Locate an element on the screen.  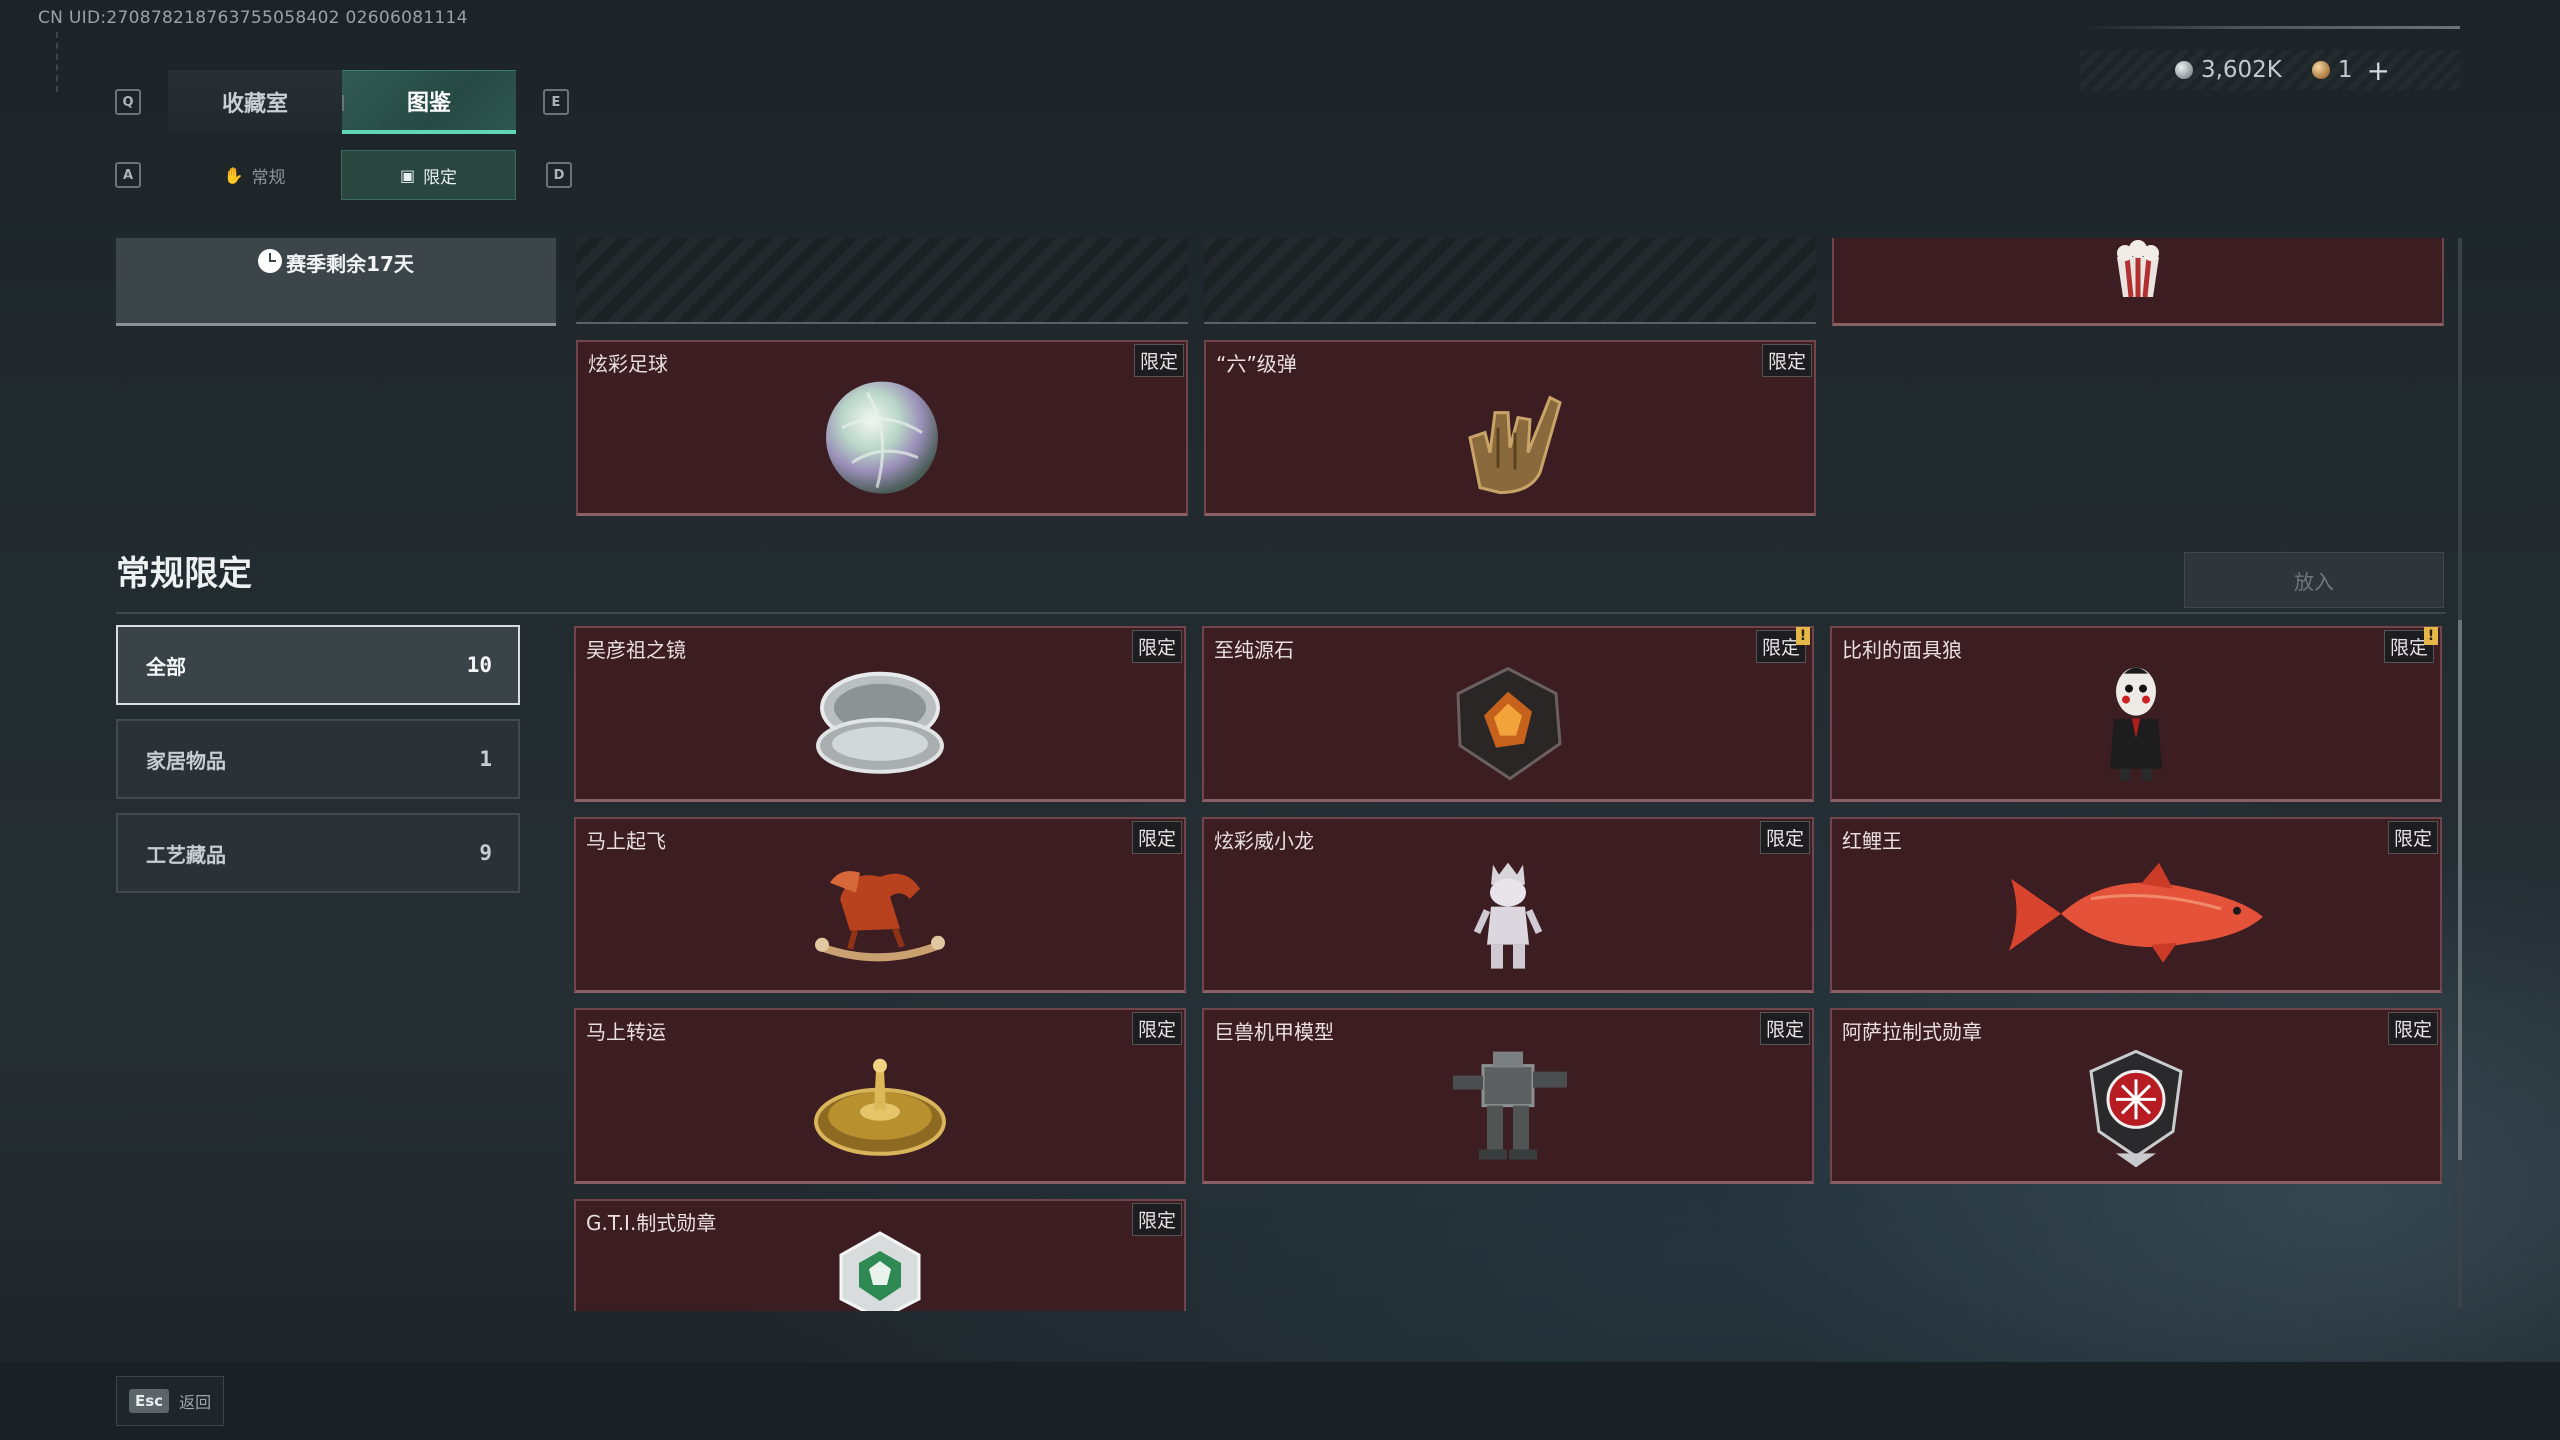
item-name: G.T.I.制式勋章 is located at coordinates (651, 1223).